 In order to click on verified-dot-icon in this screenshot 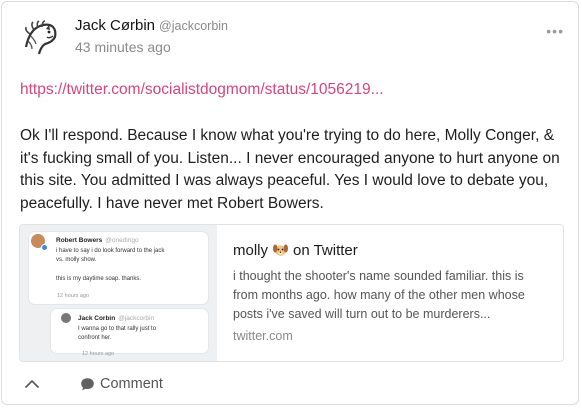, I will do `click(44, 247)`.